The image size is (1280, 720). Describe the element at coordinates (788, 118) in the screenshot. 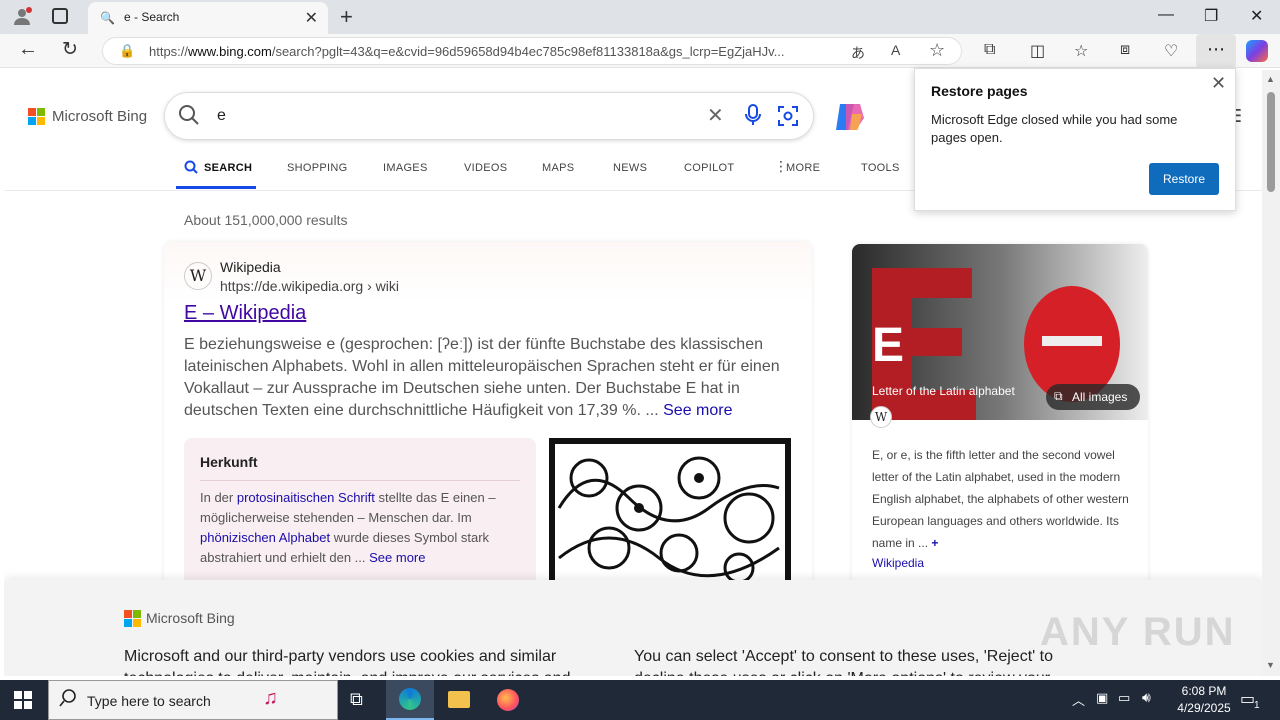

I see `visual-search-icon` at that location.